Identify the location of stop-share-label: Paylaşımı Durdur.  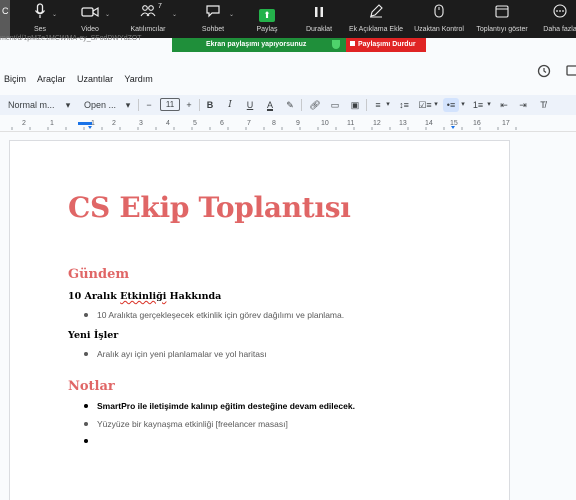
(387, 44).